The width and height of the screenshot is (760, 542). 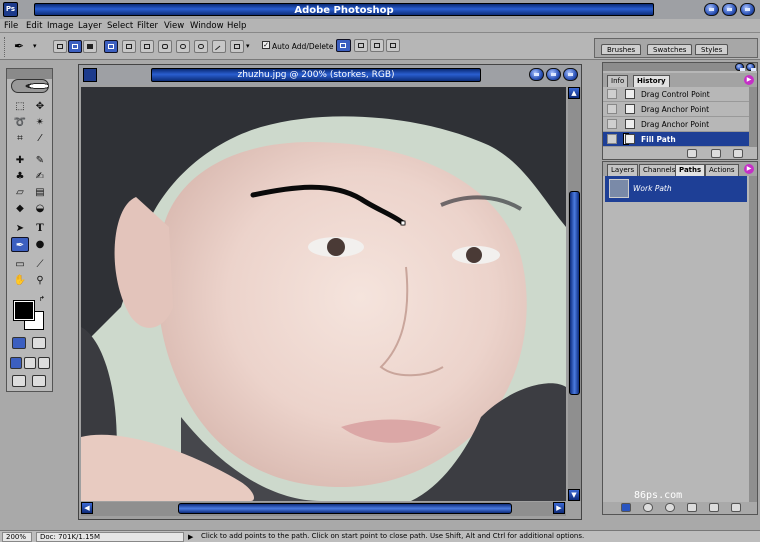 I want to click on fill-pixels-button, so click(x=90, y=46).